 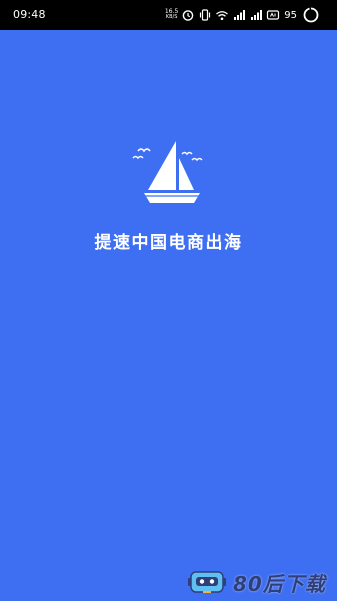 I want to click on robot-icon, so click(x=207, y=582).